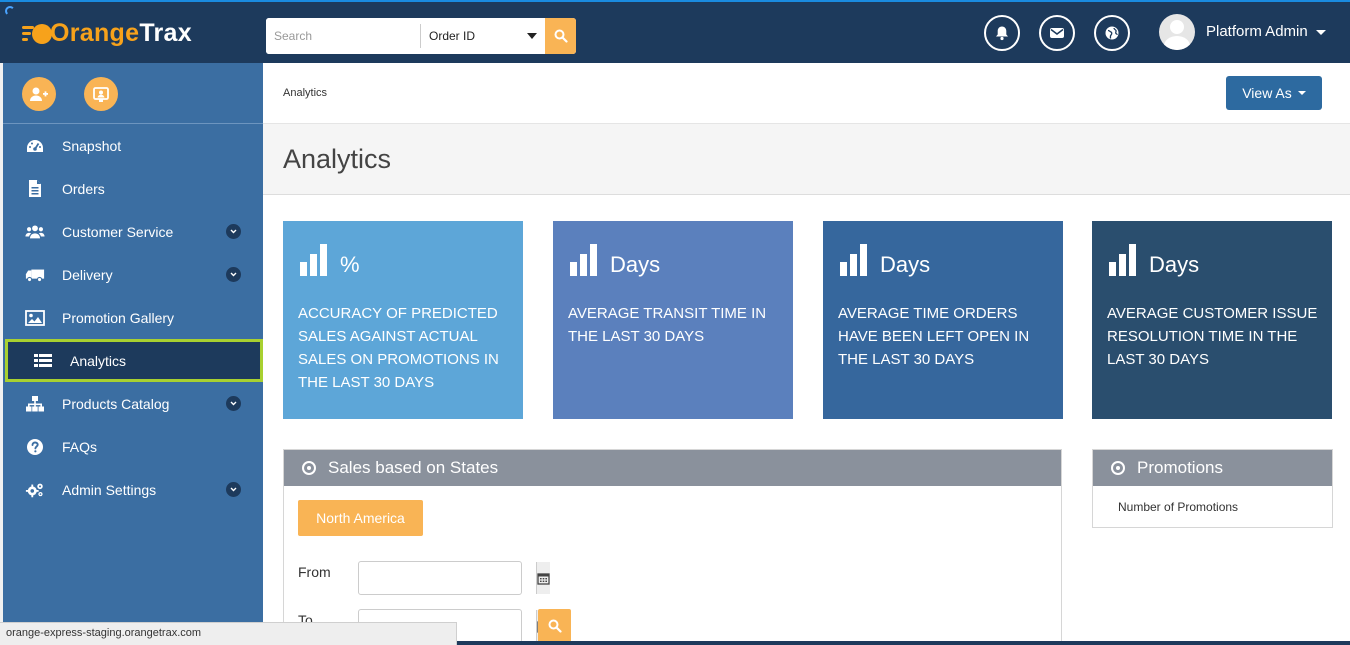 Image resolution: width=1350 pixels, height=645 pixels. I want to click on panel-header: Promotions, so click(1212, 468).